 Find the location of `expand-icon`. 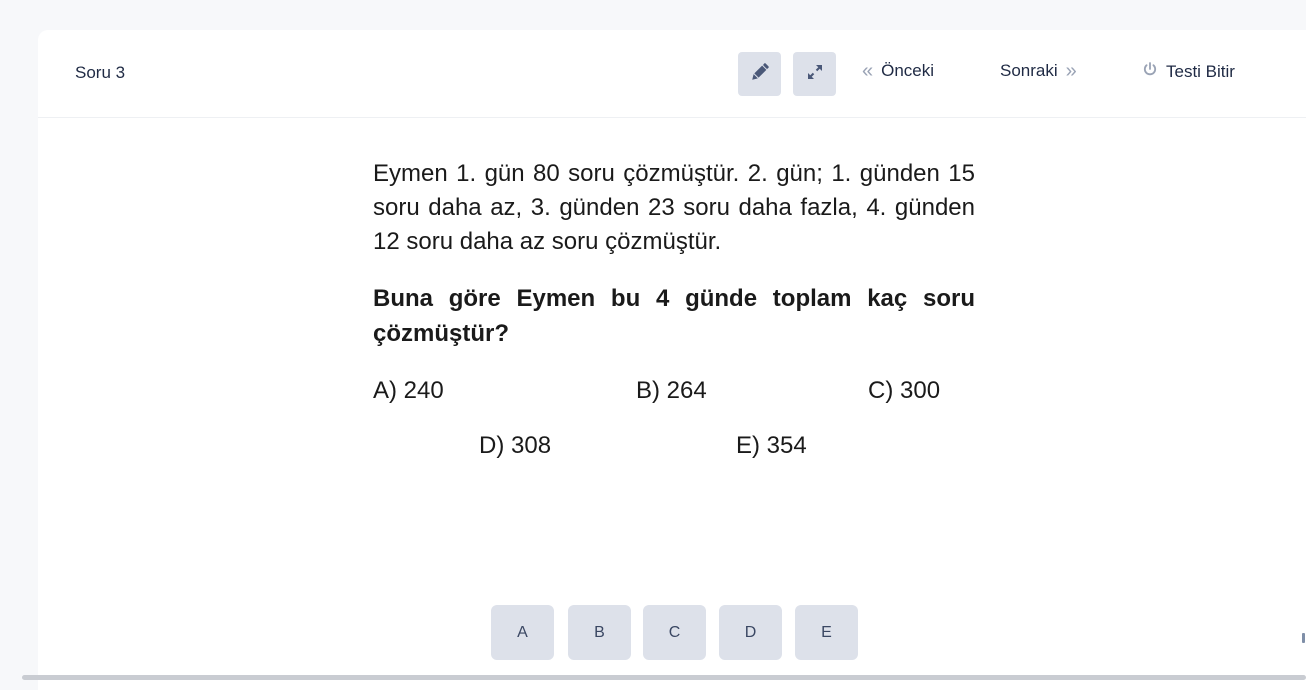

expand-icon is located at coordinates (815, 74).